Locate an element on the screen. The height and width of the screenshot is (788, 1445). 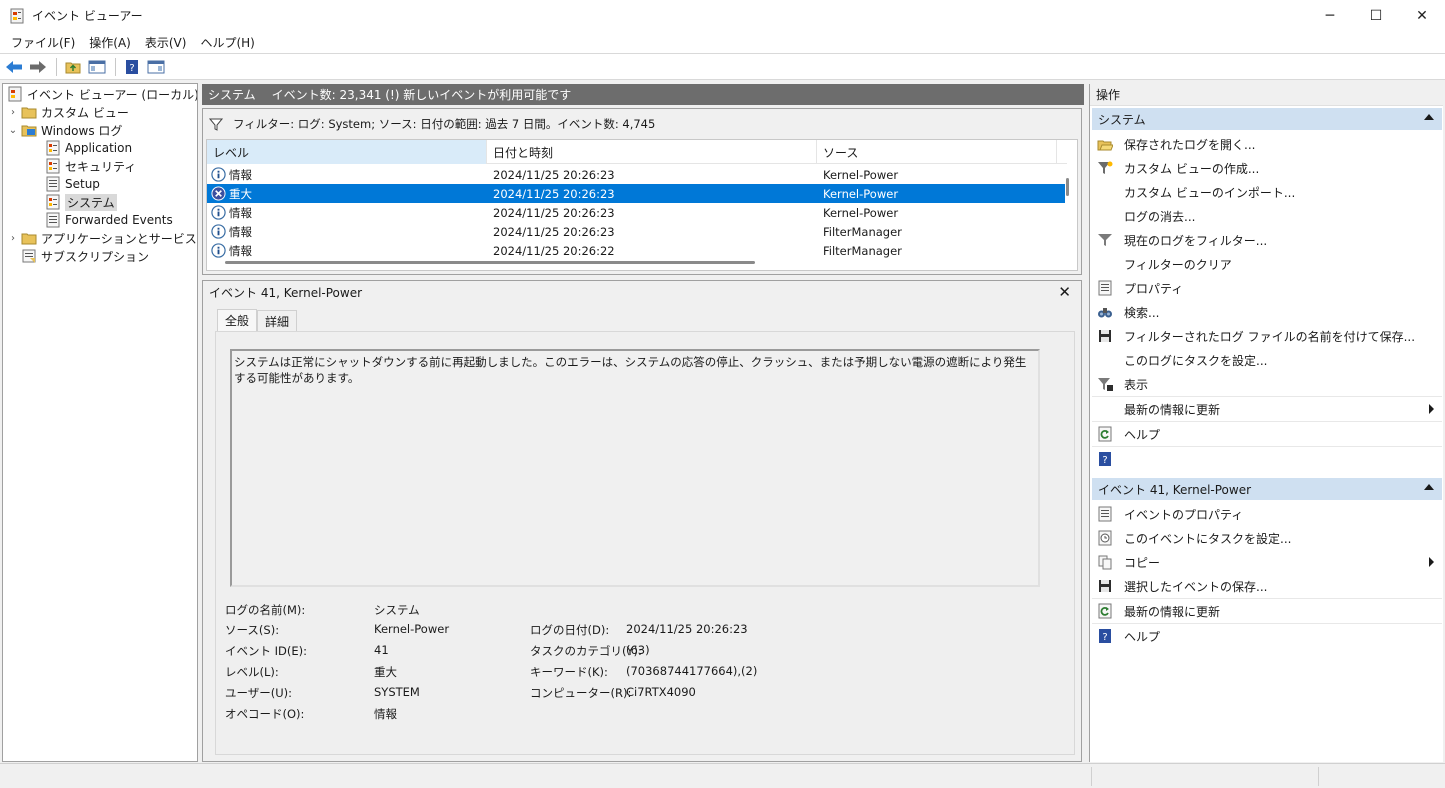
forward-icon is located at coordinates (38, 66).